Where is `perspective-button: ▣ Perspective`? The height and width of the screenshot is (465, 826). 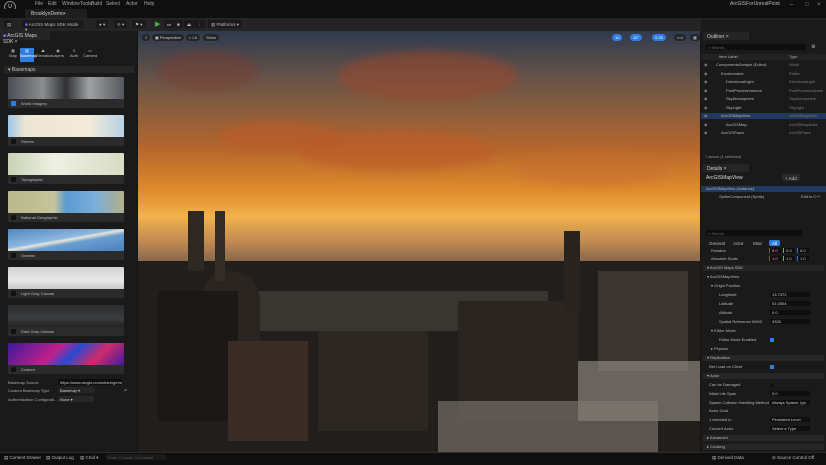 perspective-button: ▣ Perspective is located at coordinates (168, 37).